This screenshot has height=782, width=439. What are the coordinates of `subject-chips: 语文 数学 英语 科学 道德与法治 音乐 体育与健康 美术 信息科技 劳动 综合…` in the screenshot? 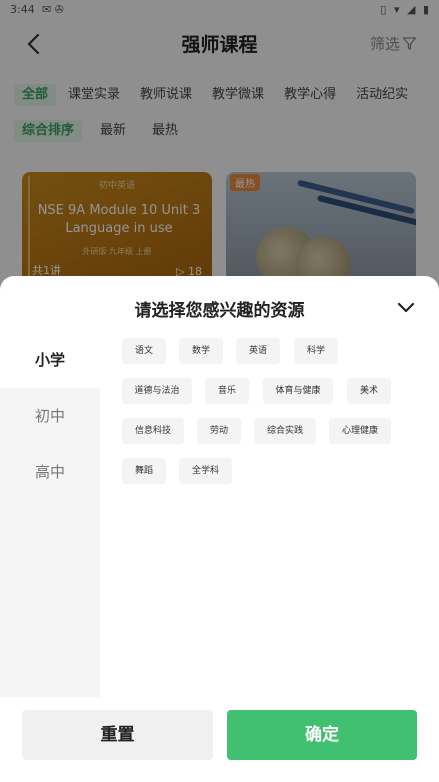 It's located at (272, 418).